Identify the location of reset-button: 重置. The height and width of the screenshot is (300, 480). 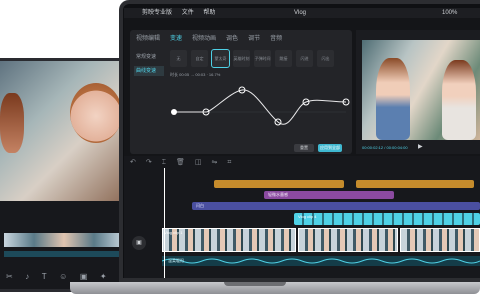
(304, 148).